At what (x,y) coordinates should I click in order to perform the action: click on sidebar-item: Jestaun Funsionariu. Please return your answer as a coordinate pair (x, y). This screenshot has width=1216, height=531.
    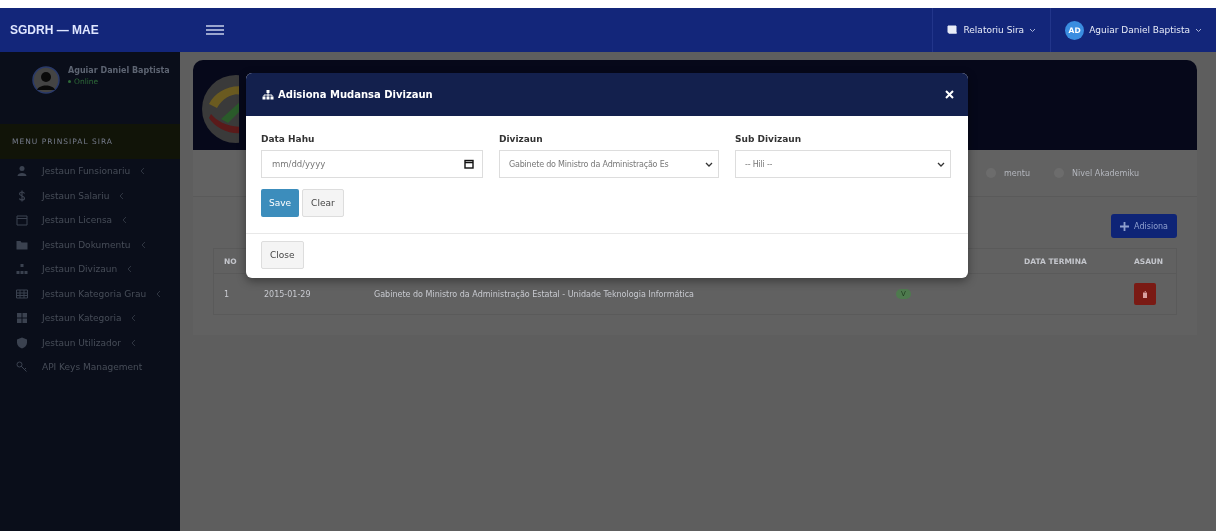
    Looking at the image, I should click on (90, 171).